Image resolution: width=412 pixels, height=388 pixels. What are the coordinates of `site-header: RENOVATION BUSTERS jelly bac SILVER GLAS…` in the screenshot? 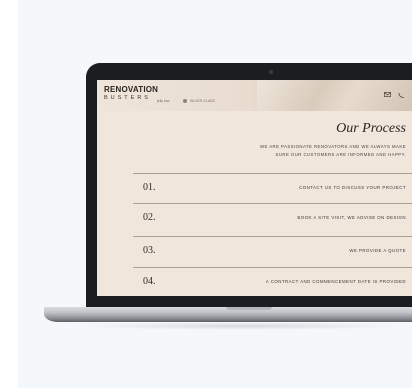 It's located at (254, 95).